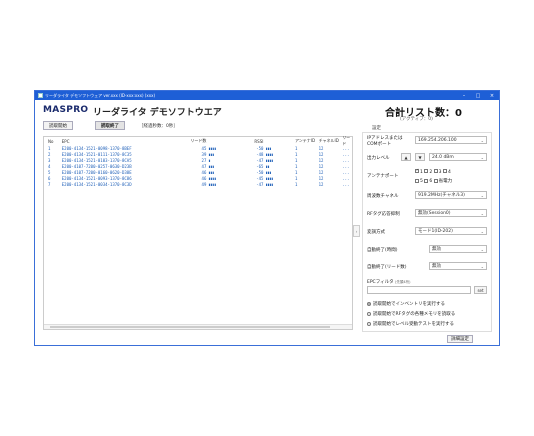 This screenshot has height=436, width=534. Describe the element at coordinates (96, 178) in the screenshot. I see `row-epc: E200-4134-1521-0093-1370-8C86` at that location.